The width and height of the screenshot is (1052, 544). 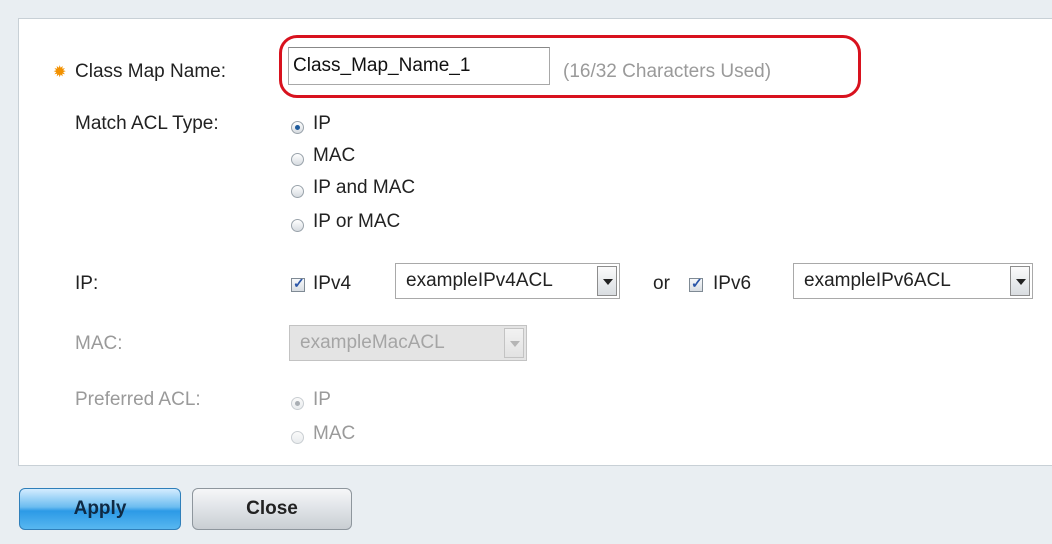 What do you see at coordinates (877, 280) in the screenshot?
I see `ipv6-acl-select-value: exampleIPv6ACL` at bounding box center [877, 280].